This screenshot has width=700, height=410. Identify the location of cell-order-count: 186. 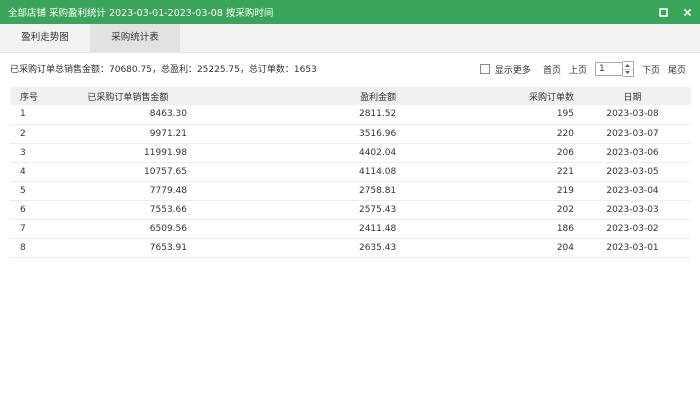
(565, 228).